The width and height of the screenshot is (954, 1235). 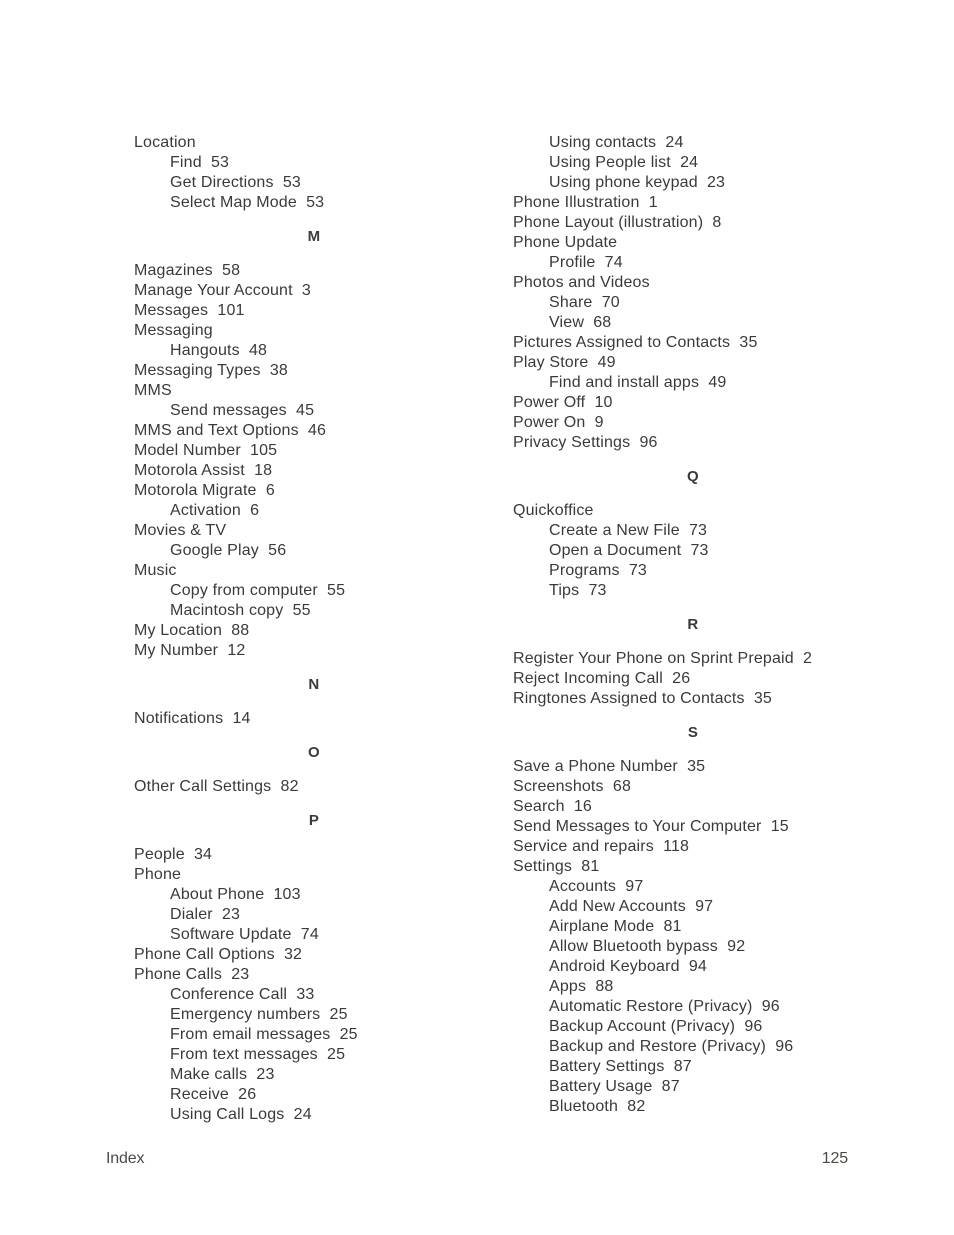 What do you see at coordinates (597, 1106) in the screenshot?
I see `index-subentry: Bluetooth 82` at bounding box center [597, 1106].